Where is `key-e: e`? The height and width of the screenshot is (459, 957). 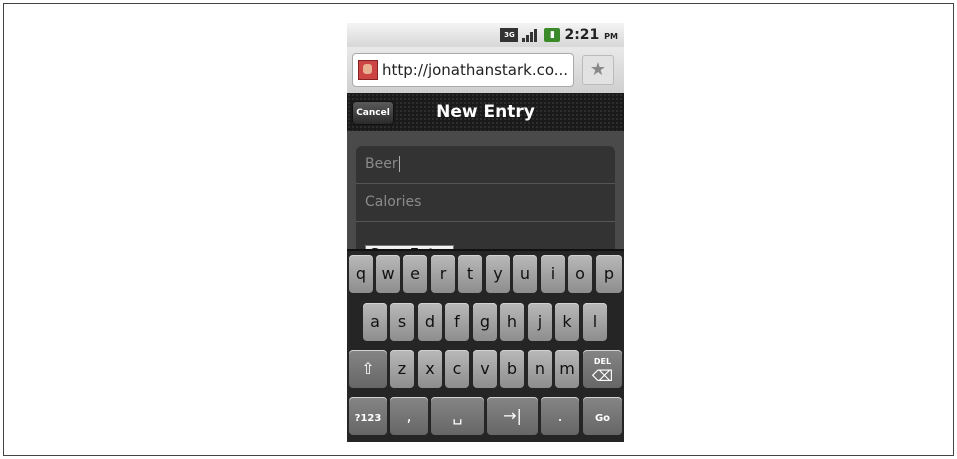 key-e: e is located at coordinates (415, 274).